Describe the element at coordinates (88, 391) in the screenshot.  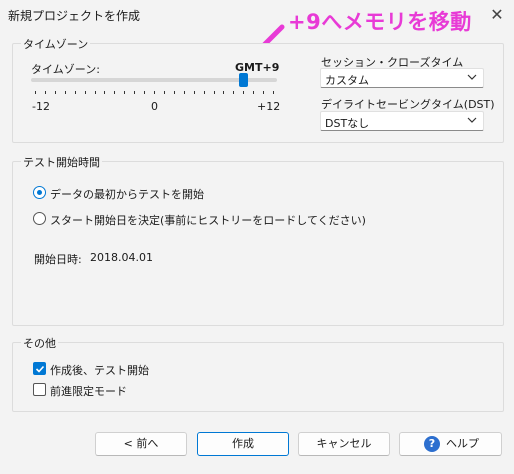
I see `checkbox-forward-only-label: 前進限定モード` at that location.